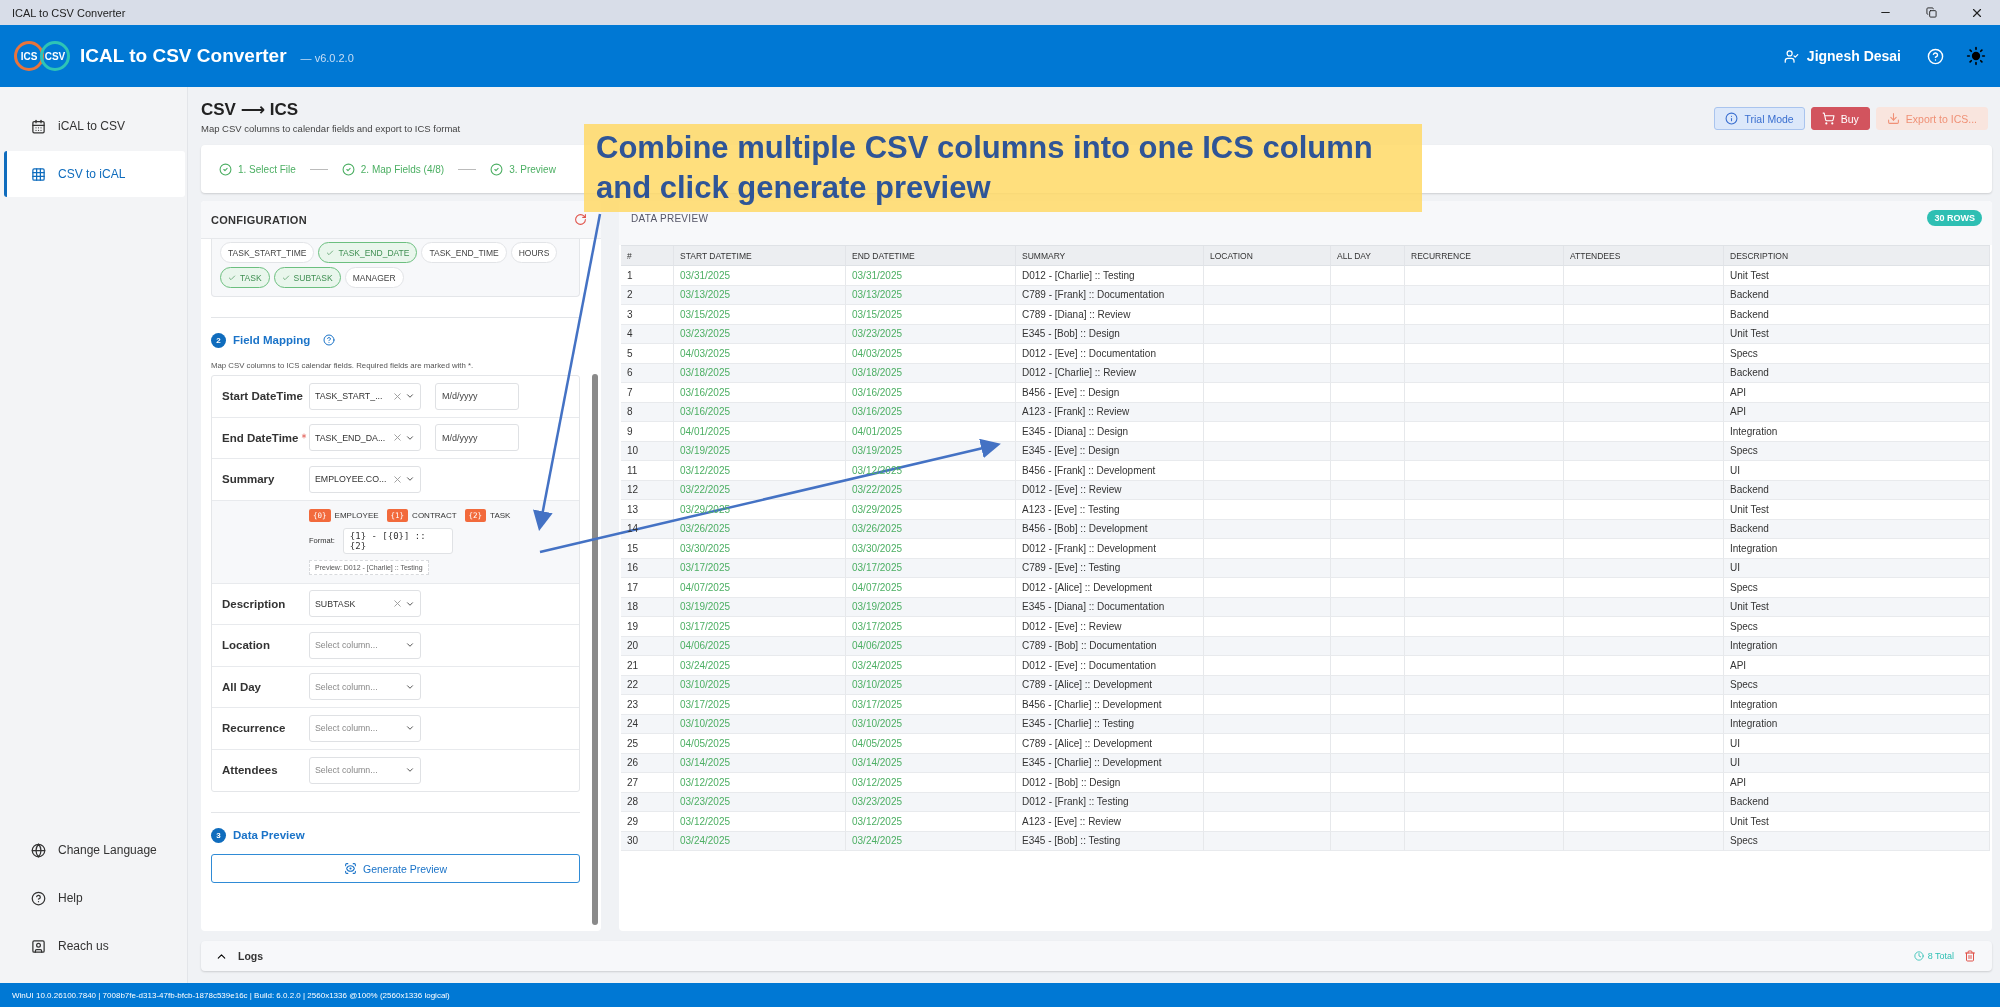 This screenshot has height=1007, width=2000. Describe the element at coordinates (1110, 432) in the screenshot. I see `table-cell: E345 - [Diana] :: Design` at that location.